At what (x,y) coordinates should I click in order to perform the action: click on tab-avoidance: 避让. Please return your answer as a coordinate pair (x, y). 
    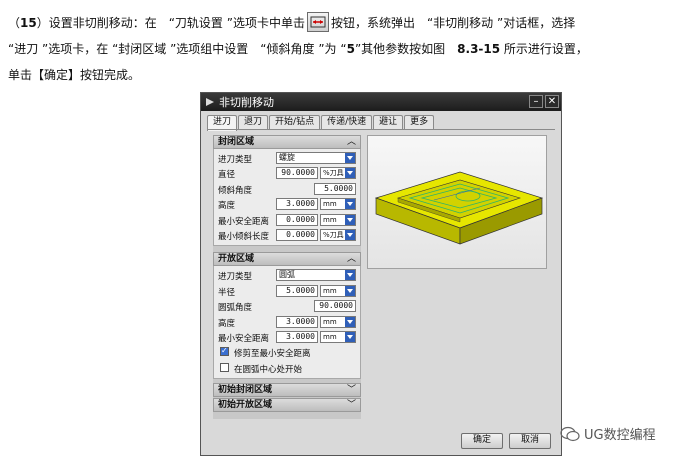
    Looking at the image, I should click on (388, 122).